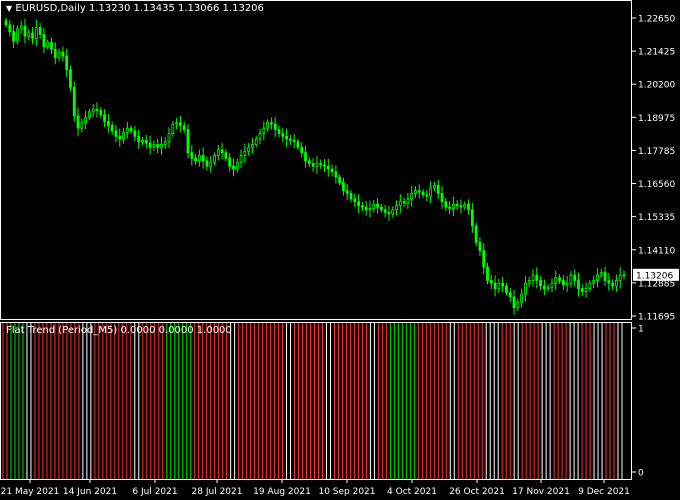 The width and height of the screenshot is (680, 500). I want to click on price-tick-label: 1.16560, so click(656, 185).